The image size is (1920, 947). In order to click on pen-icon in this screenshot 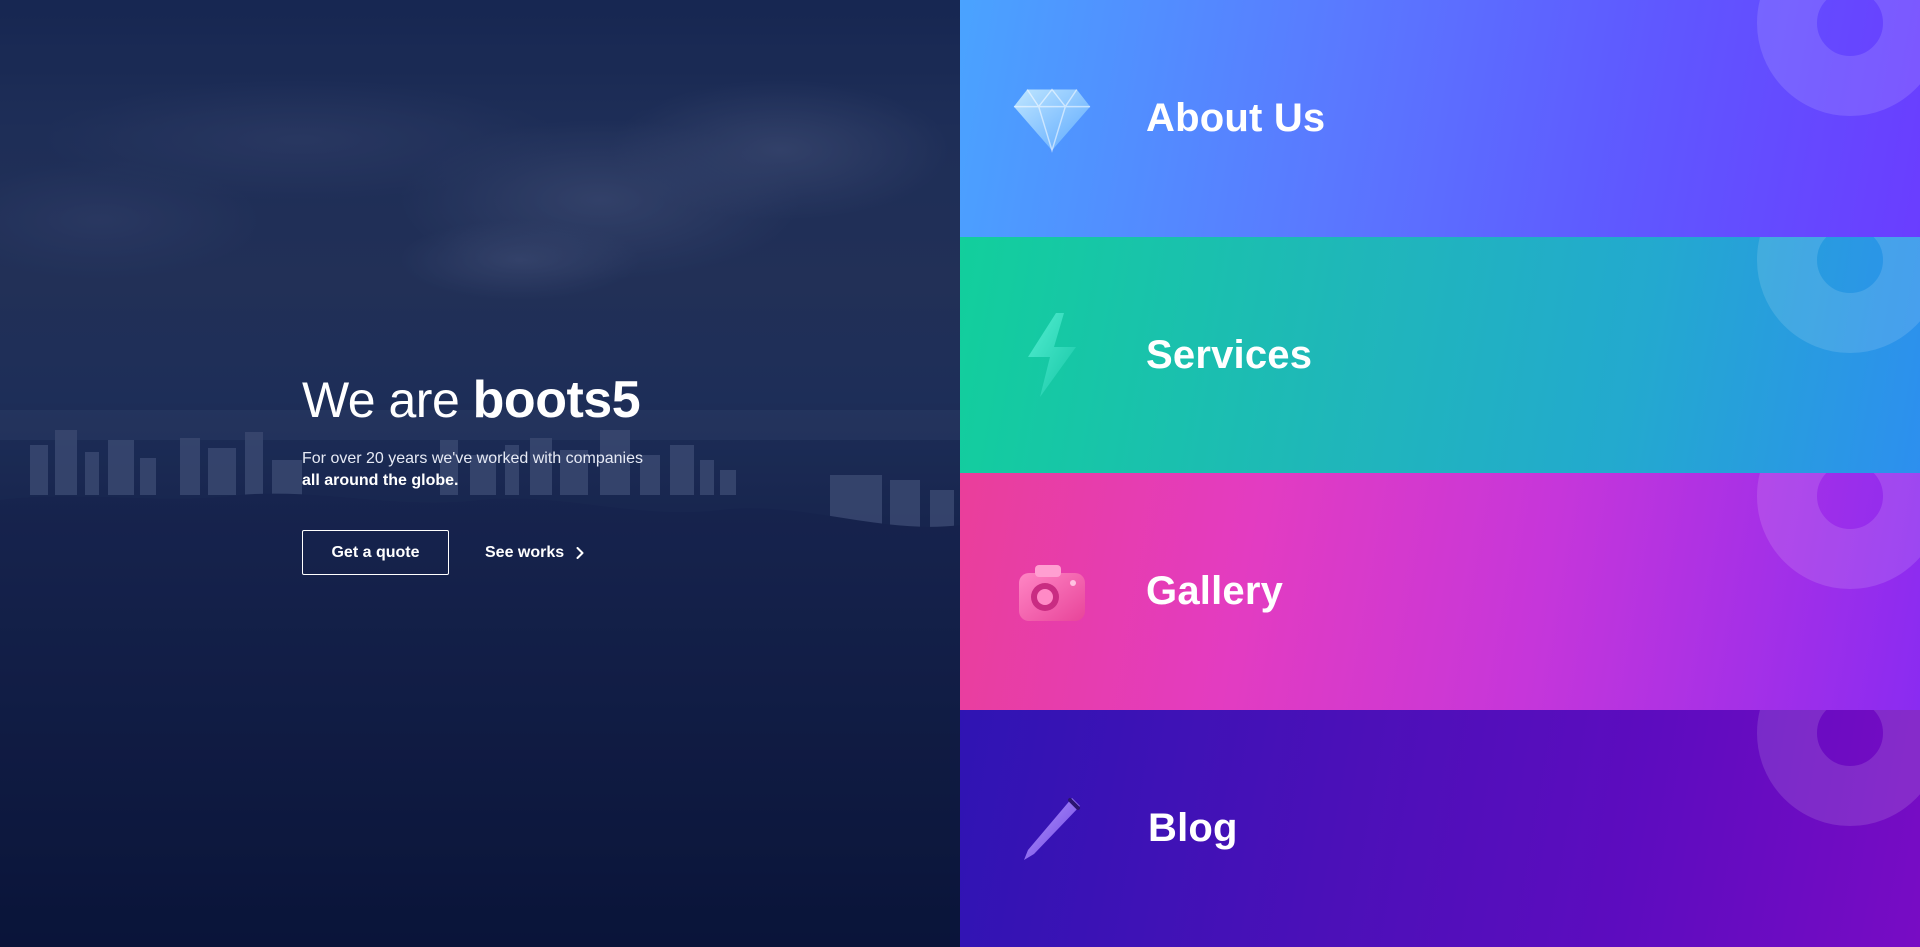, I will do `click(1052, 829)`.